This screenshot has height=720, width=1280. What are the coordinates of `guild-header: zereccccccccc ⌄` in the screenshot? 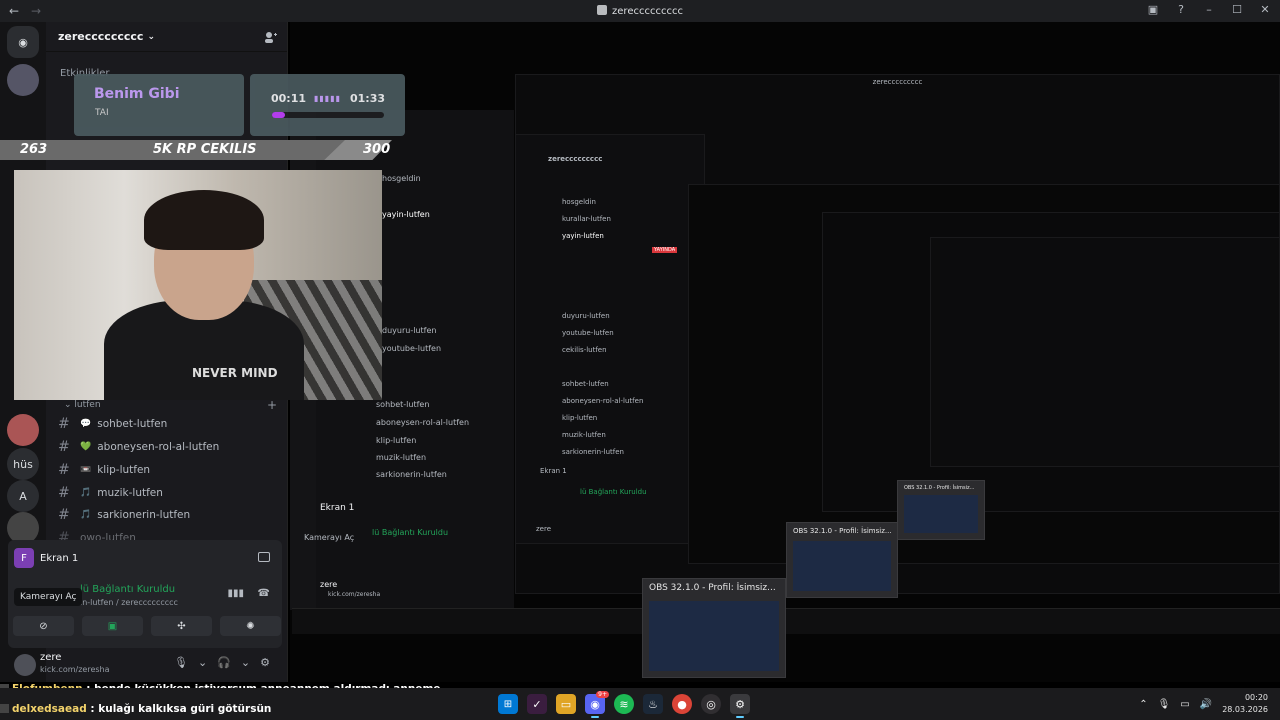 It's located at (166, 37).